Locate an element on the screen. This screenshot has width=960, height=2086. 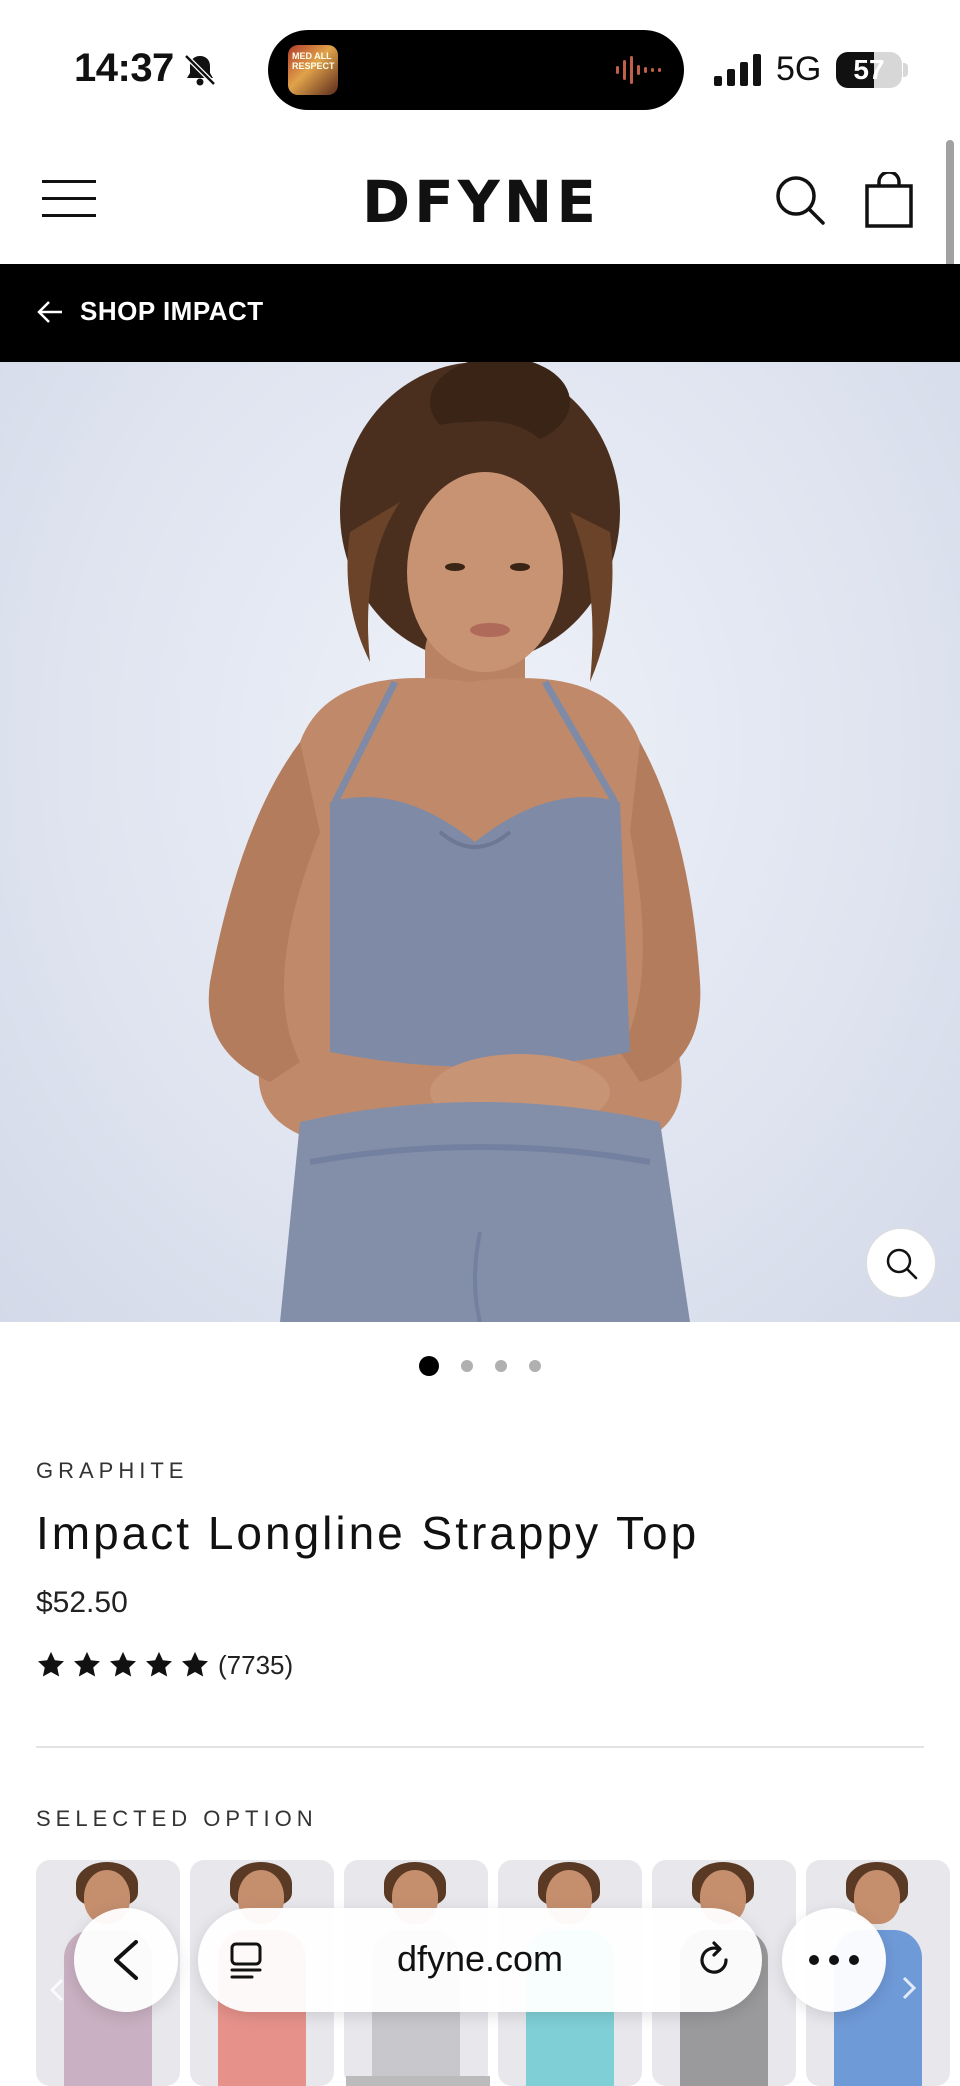
carousel-next-icon is located at coordinates (908, 1988).